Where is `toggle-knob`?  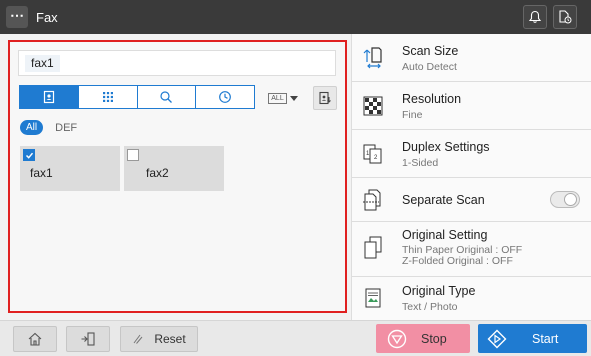 toggle-knob is located at coordinates (570, 199).